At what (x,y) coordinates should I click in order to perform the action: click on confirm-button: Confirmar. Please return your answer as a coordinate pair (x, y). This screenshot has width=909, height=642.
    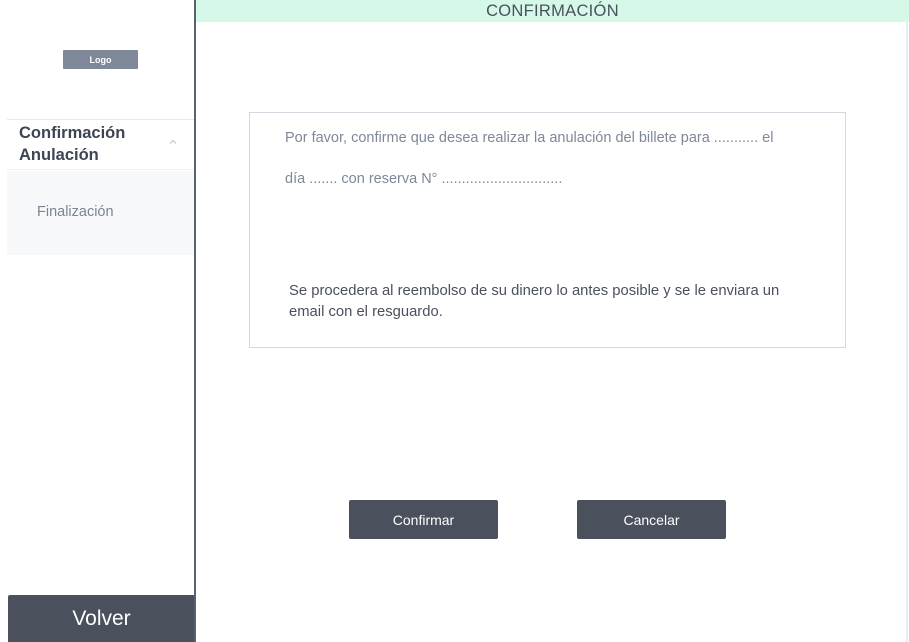
    Looking at the image, I should click on (423, 519).